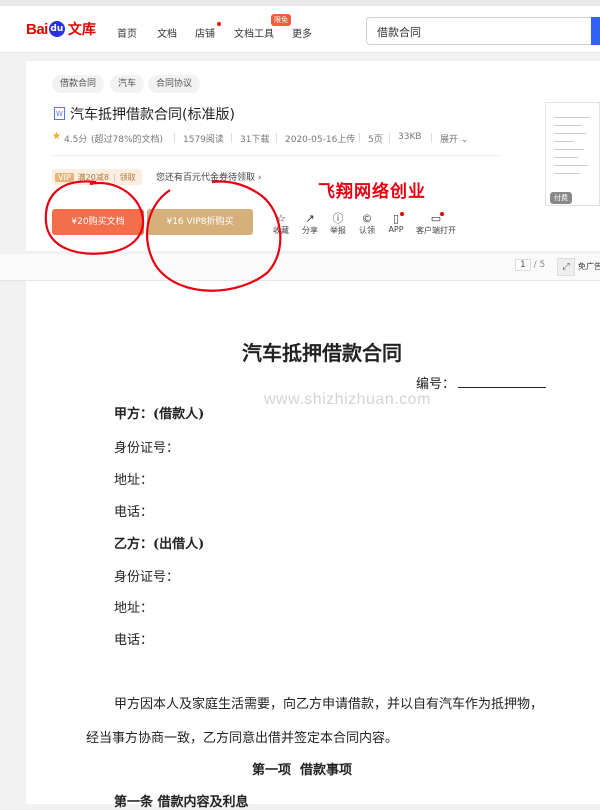 This screenshot has width=600, height=810. What do you see at coordinates (322, 353) in the screenshot?
I see `doc-heading: 汽车抵押借款合同` at bounding box center [322, 353].